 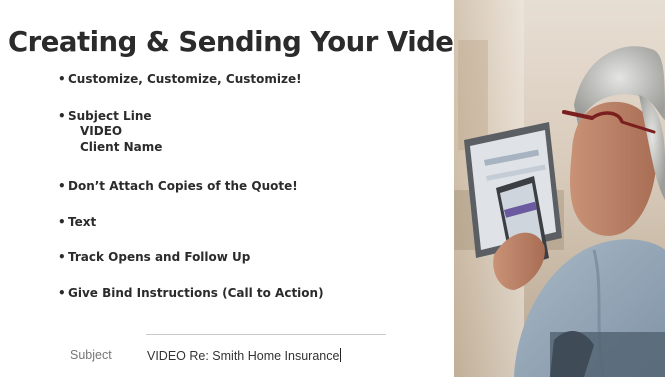 What do you see at coordinates (191, 293) in the screenshot?
I see `bullet-item: • Give Bind Instructions (Call to Action)` at bounding box center [191, 293].